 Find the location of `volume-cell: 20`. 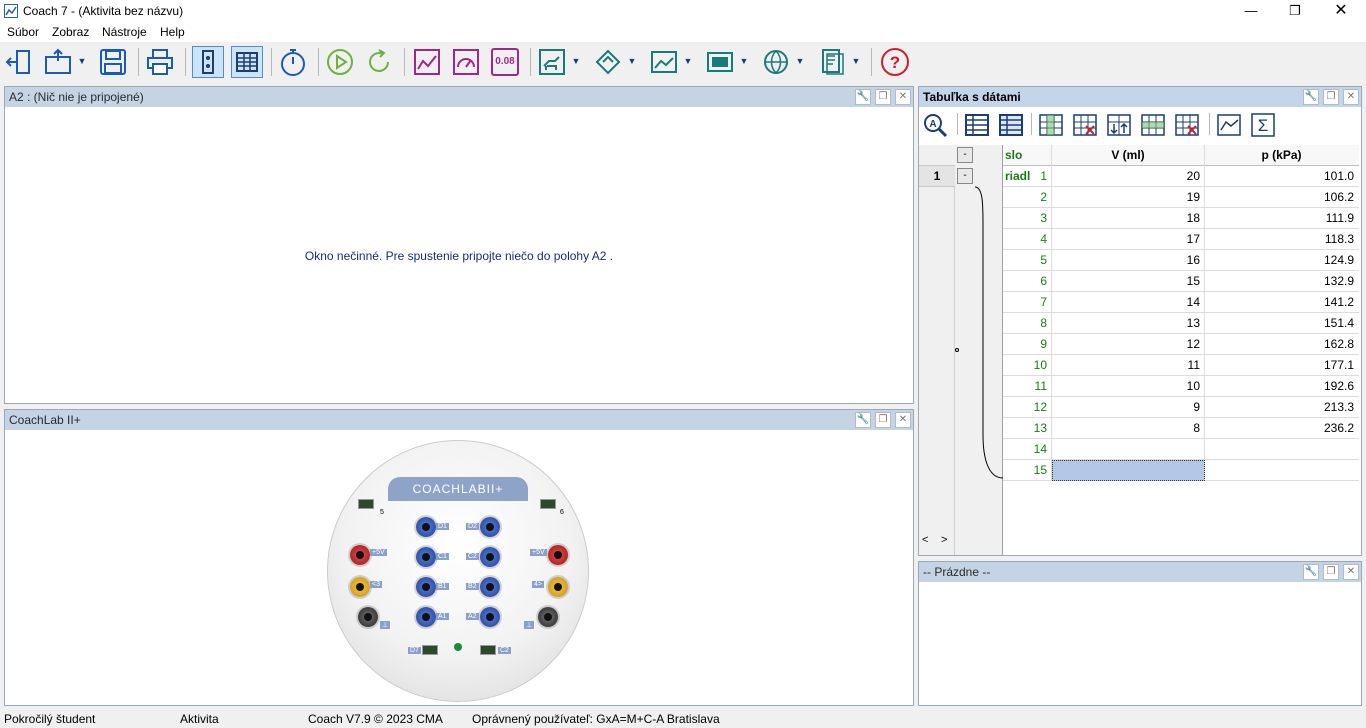

volume-cell: 20 is located at coordinates (1128, 176).